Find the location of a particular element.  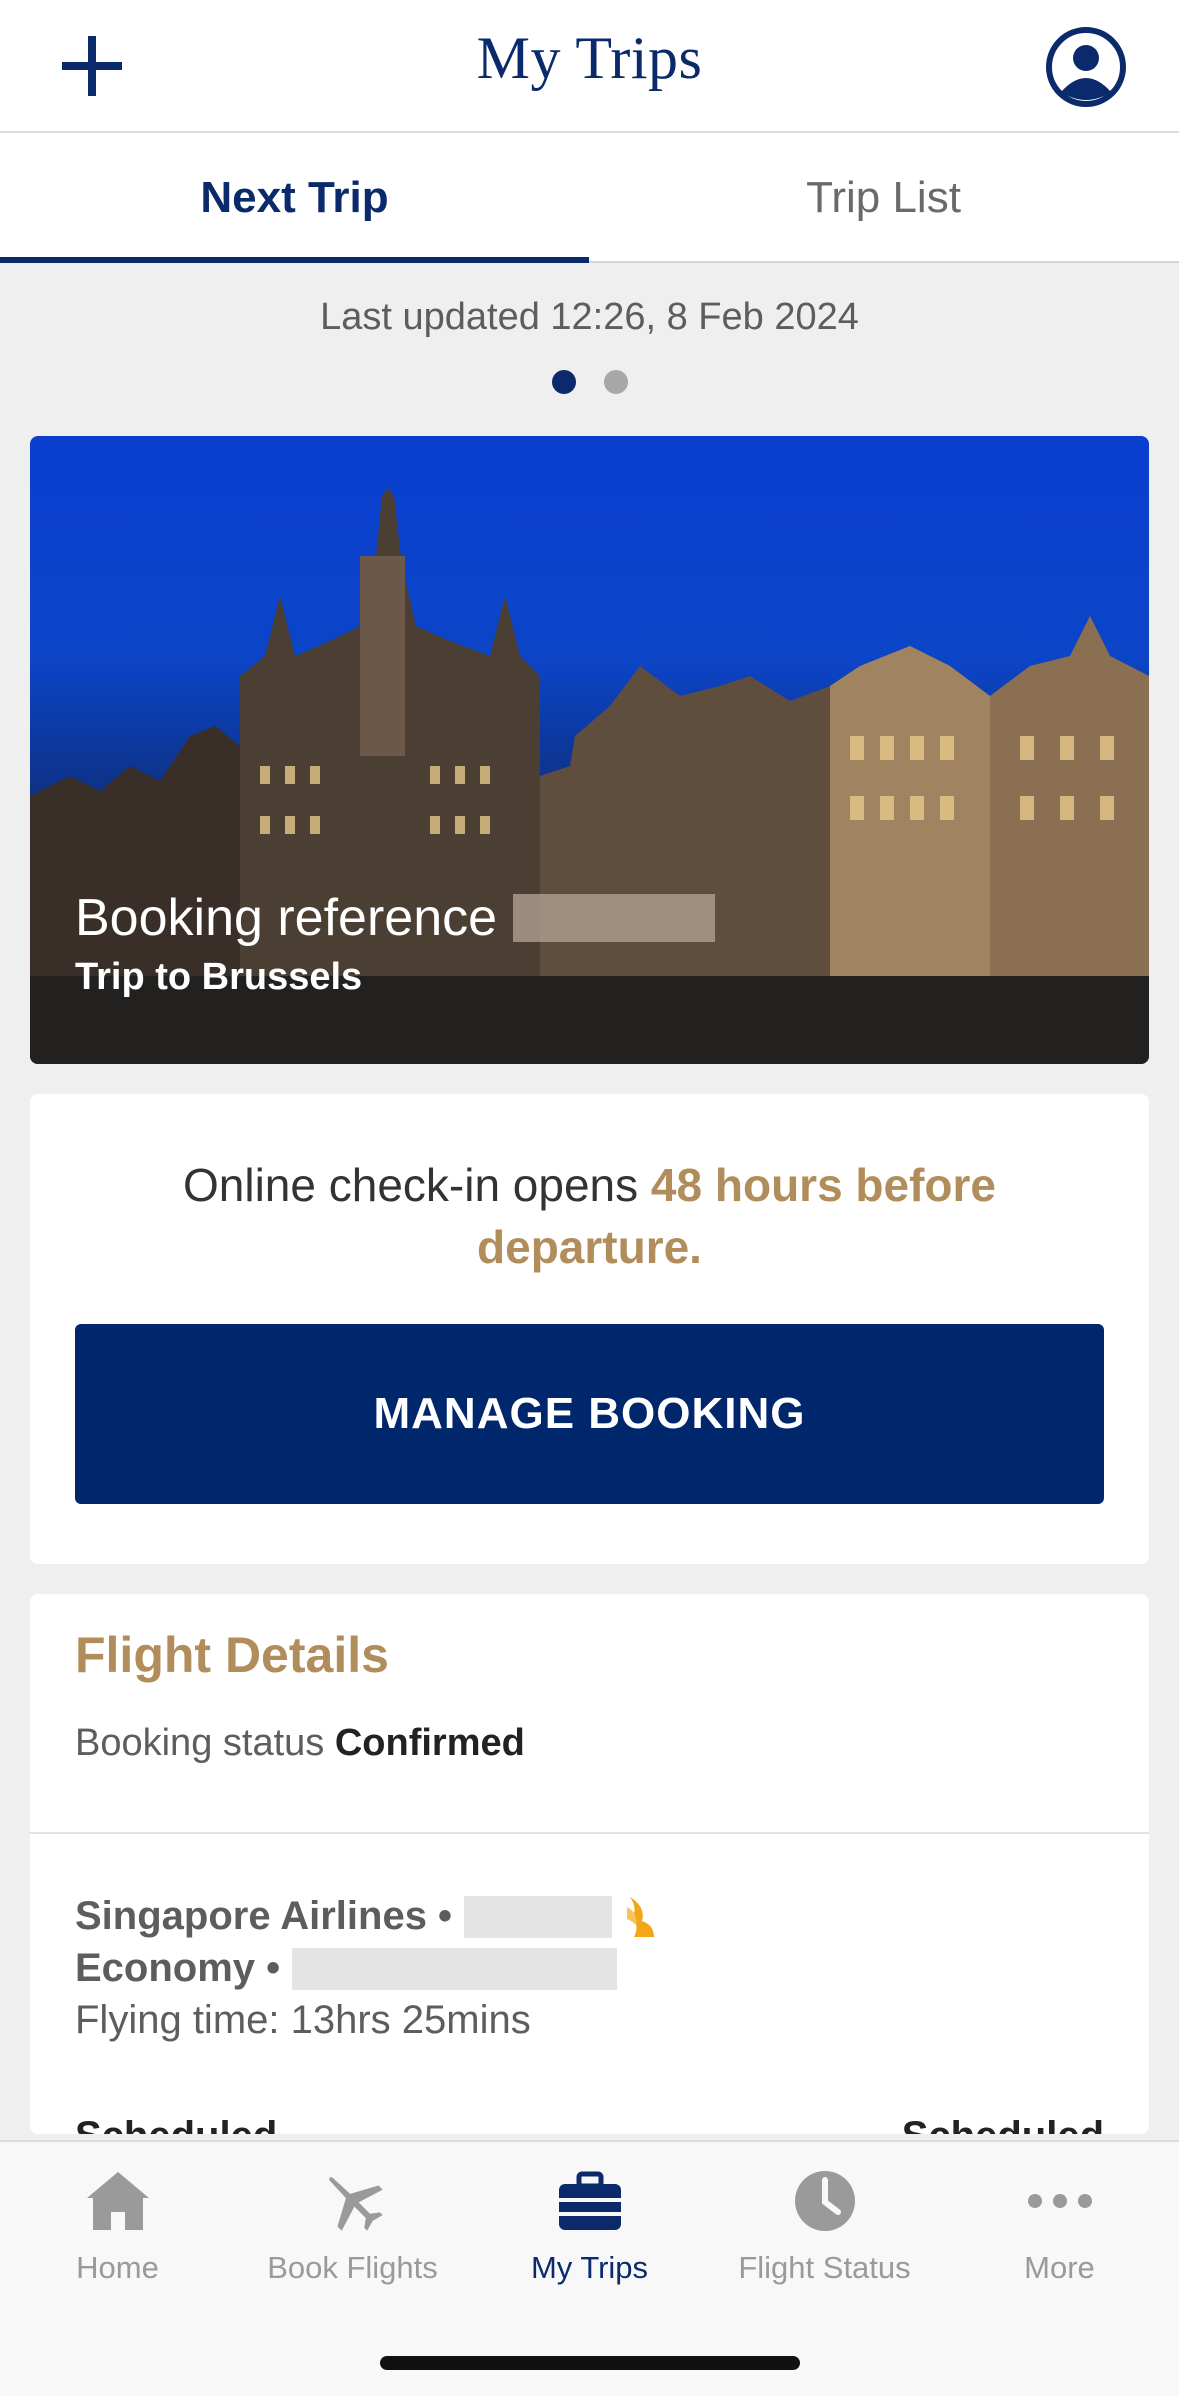

user-circle-icon is located at coordinates (1086, 67).